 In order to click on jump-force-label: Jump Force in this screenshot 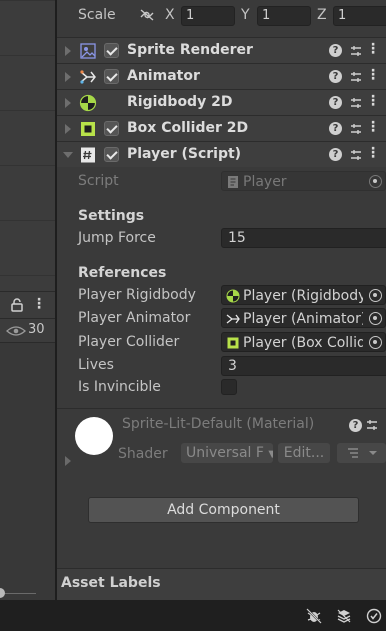, I will do `click(117, 238)`.